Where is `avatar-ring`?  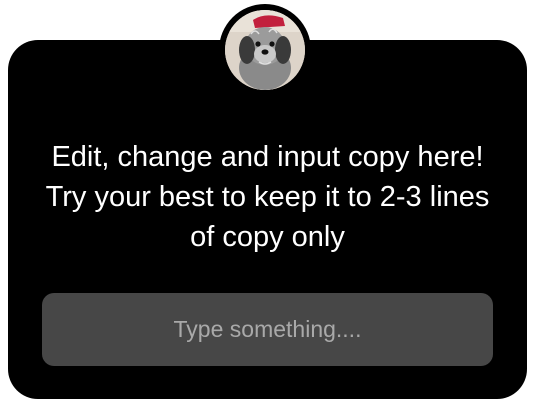 avatar-ring is located at coordinates (265, 50).